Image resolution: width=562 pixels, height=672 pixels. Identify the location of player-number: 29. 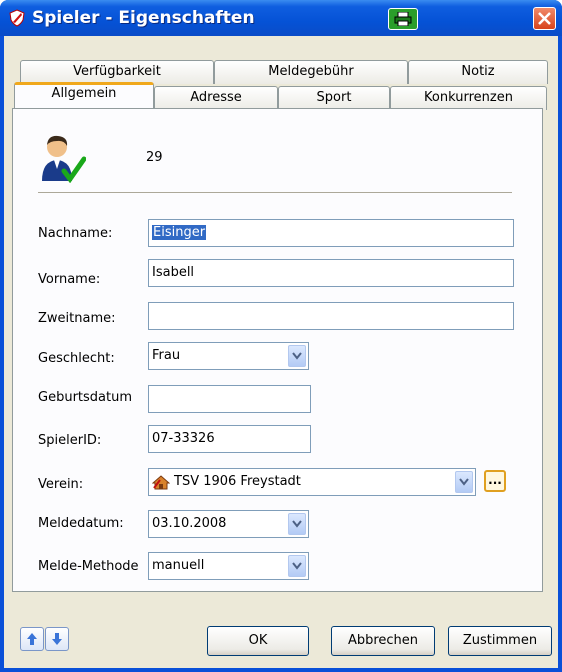
(154, 157).